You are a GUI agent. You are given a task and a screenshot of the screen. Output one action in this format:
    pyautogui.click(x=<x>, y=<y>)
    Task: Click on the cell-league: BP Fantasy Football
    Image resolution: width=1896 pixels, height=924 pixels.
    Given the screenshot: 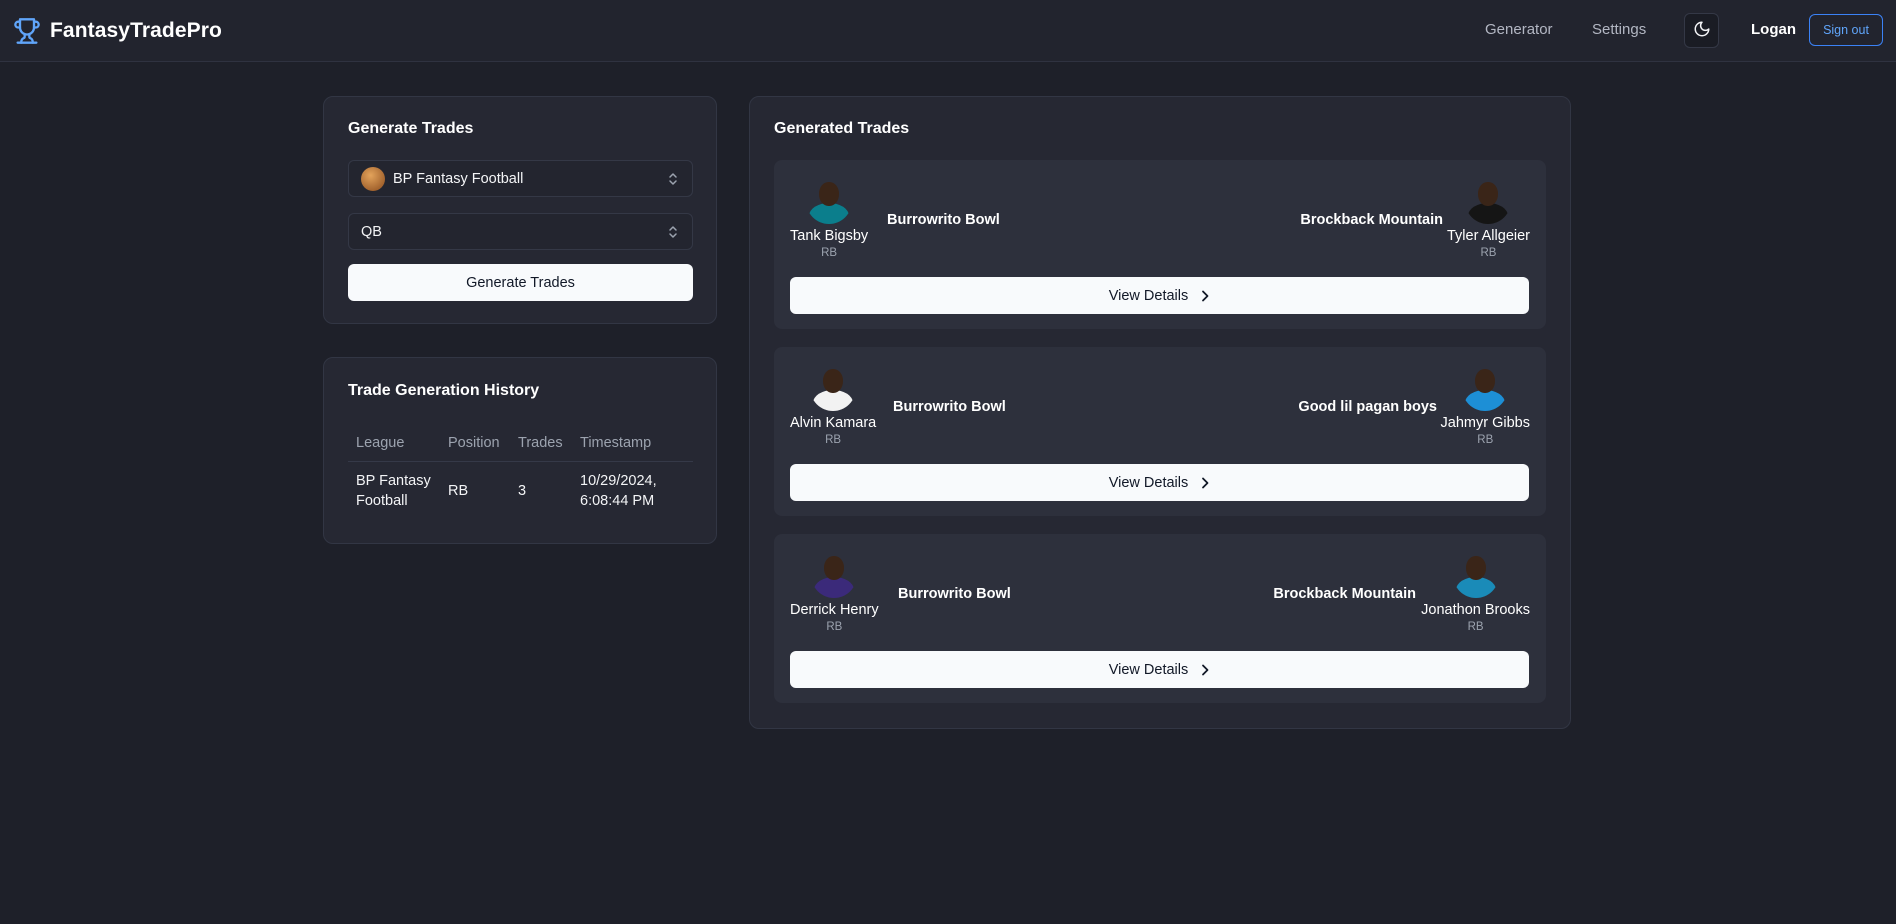 What is the action you would take?
    pyautogui.click(x=393, y=491)
    